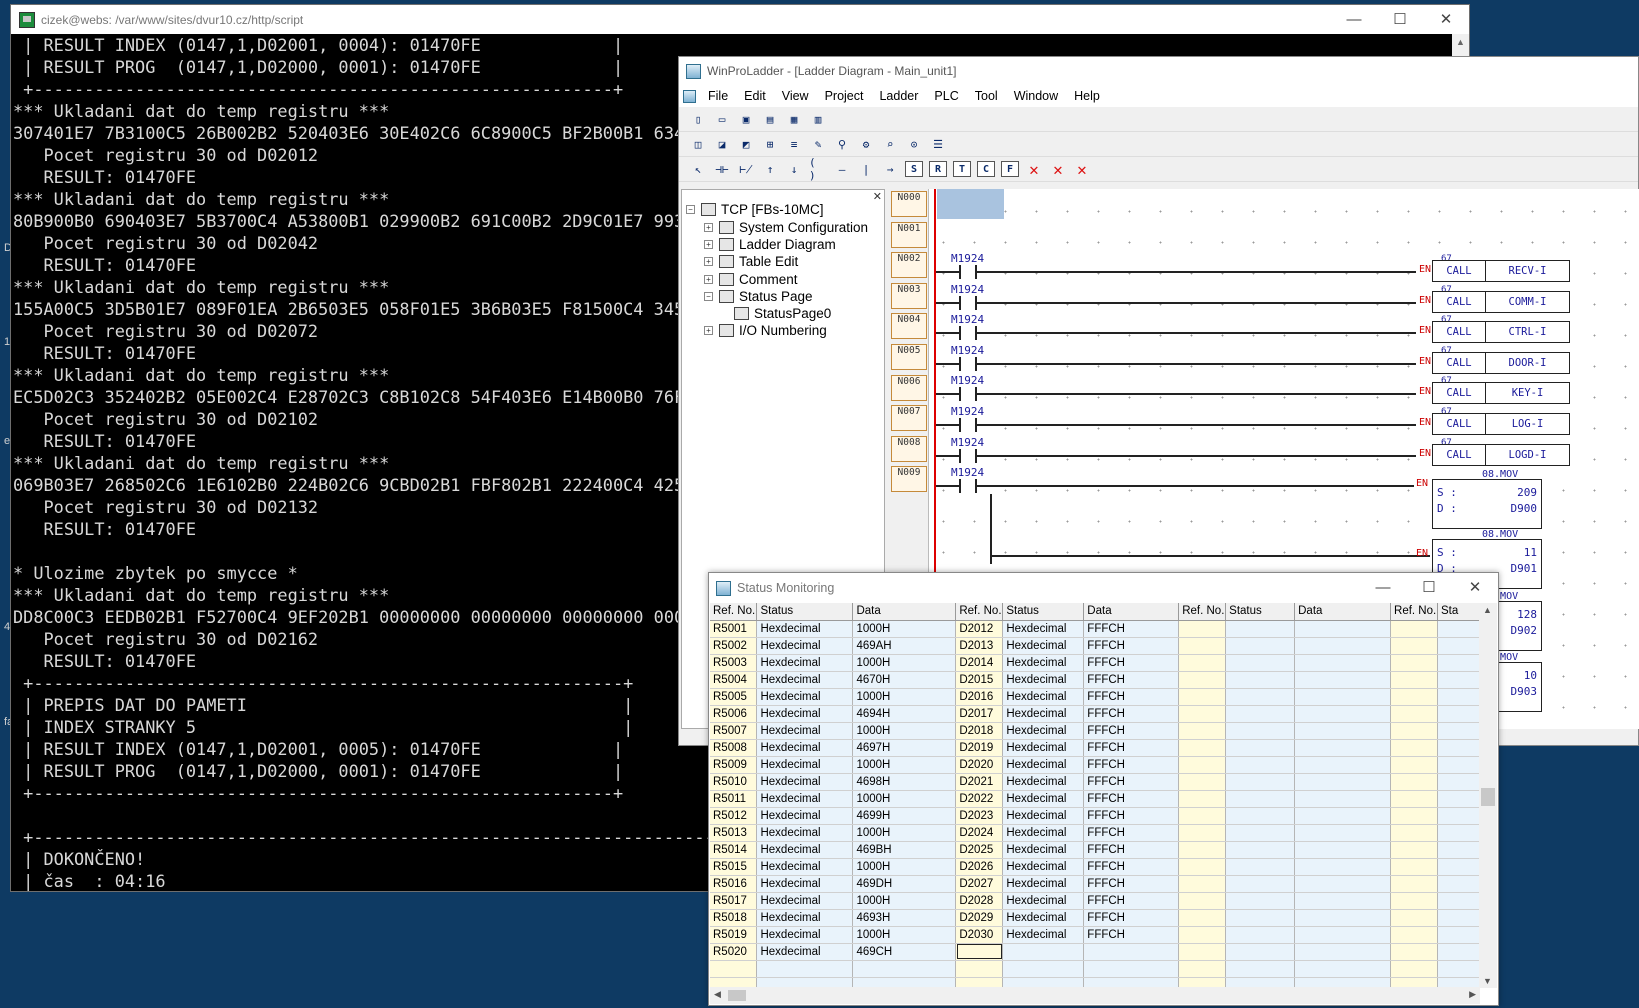 The height and width of the screenshot is (1008, 1639). Describe the element at coordinates (794, 144) in the screenshot. I see `align-icon: ≡` at that location.